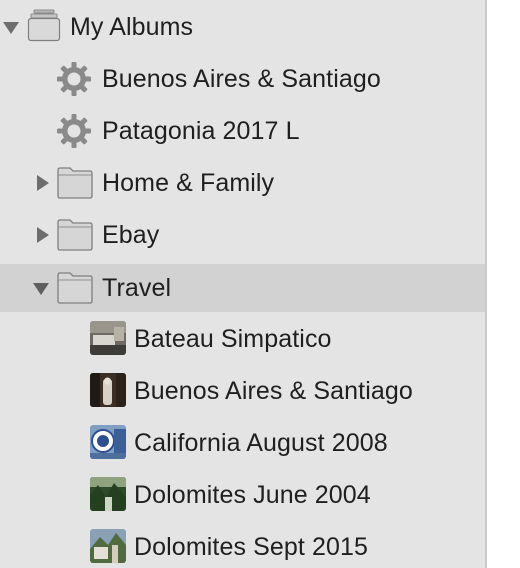 The height and width of the screenshot is (568, 520). What do you see at coordinates (44, 26) in the screenshot?
I see `albums-stack-icon` at bounding box center [44, 26].